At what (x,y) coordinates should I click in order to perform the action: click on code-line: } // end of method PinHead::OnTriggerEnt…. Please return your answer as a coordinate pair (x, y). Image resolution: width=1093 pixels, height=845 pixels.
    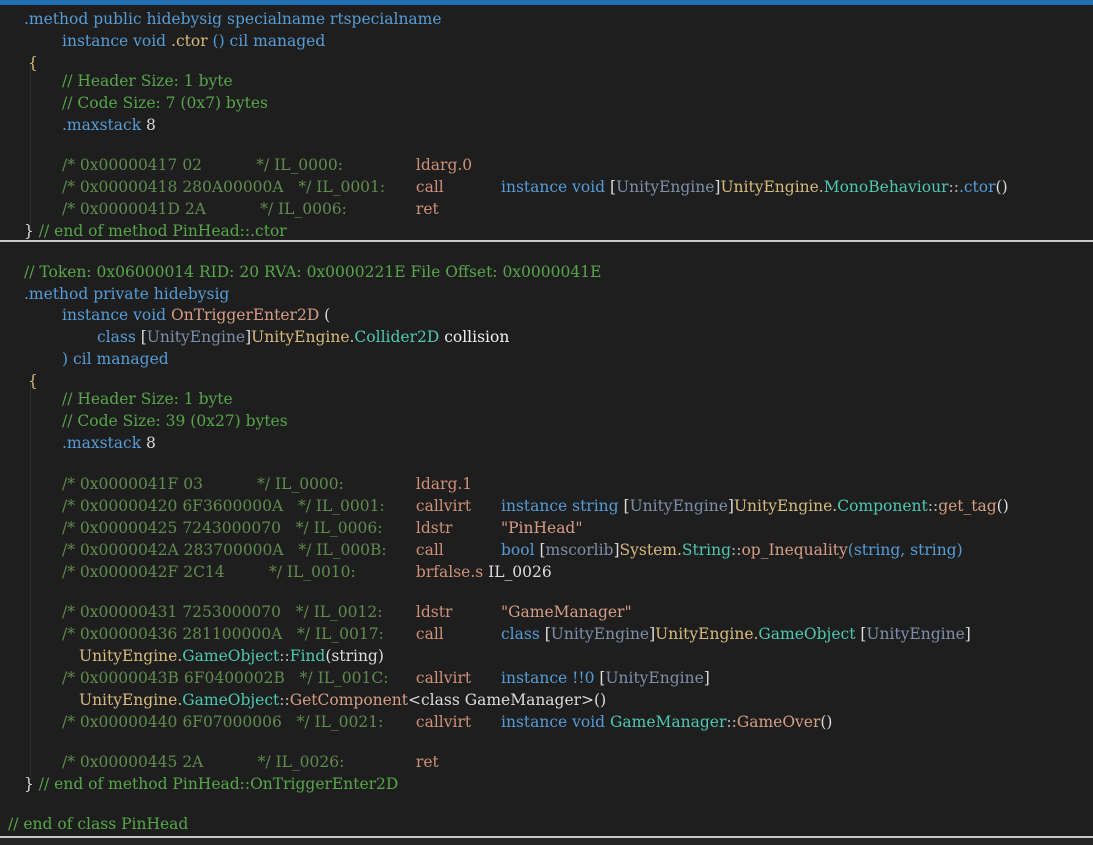
    Looking at the image, I should click on (211, 784).